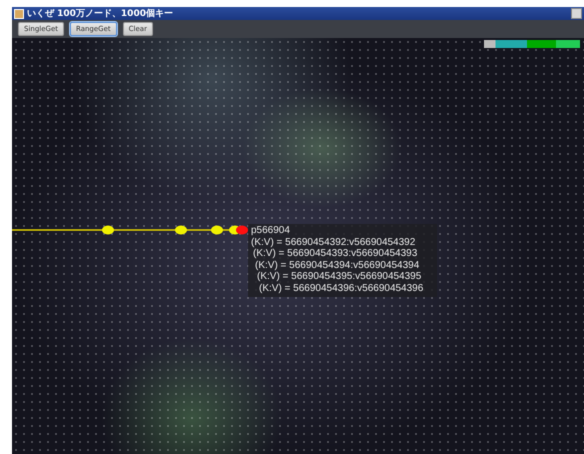 The width and height of the screenshot is (584, 454). What do you see at coordinates (337, 265) in the screenshot?
I see `tooltip-line: (K:V) = 56690454394:v56690454394` at bounding box center [337, 265].